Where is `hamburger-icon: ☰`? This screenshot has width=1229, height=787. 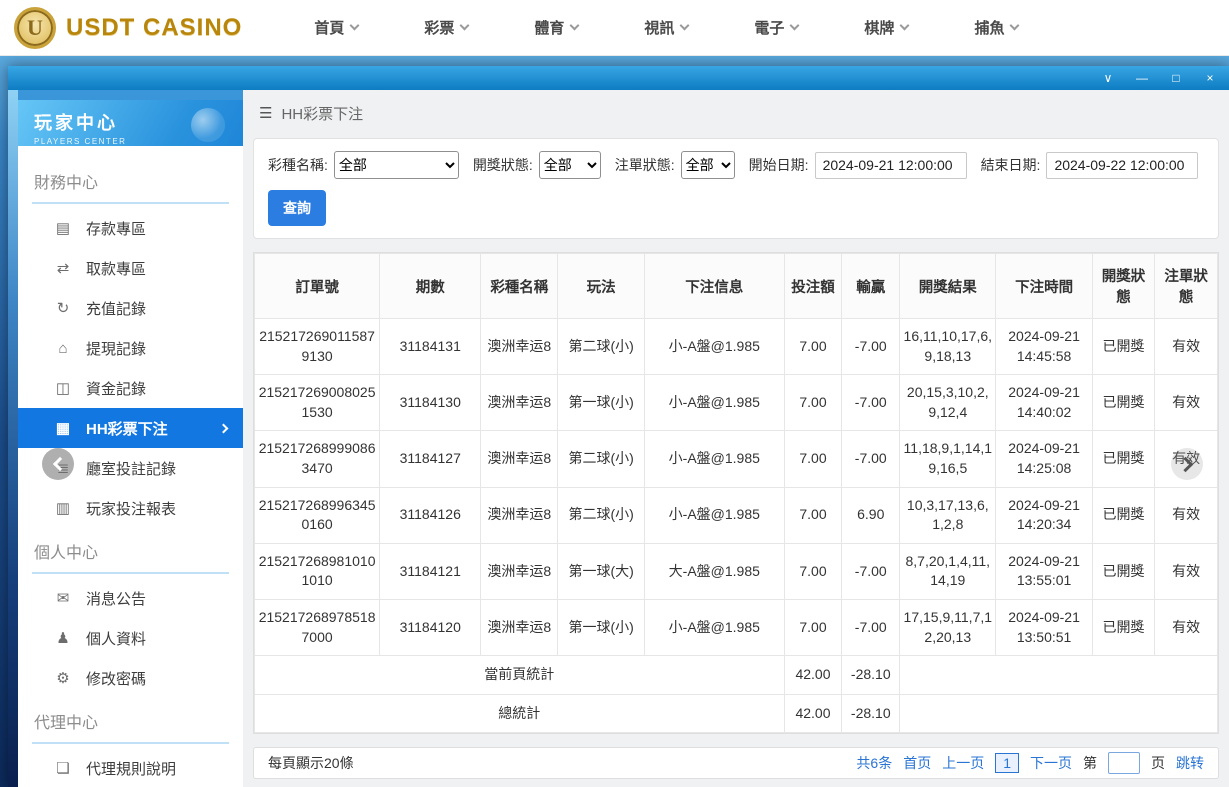 hamburger-icon: ☰ is located at coordinates (265, 113).